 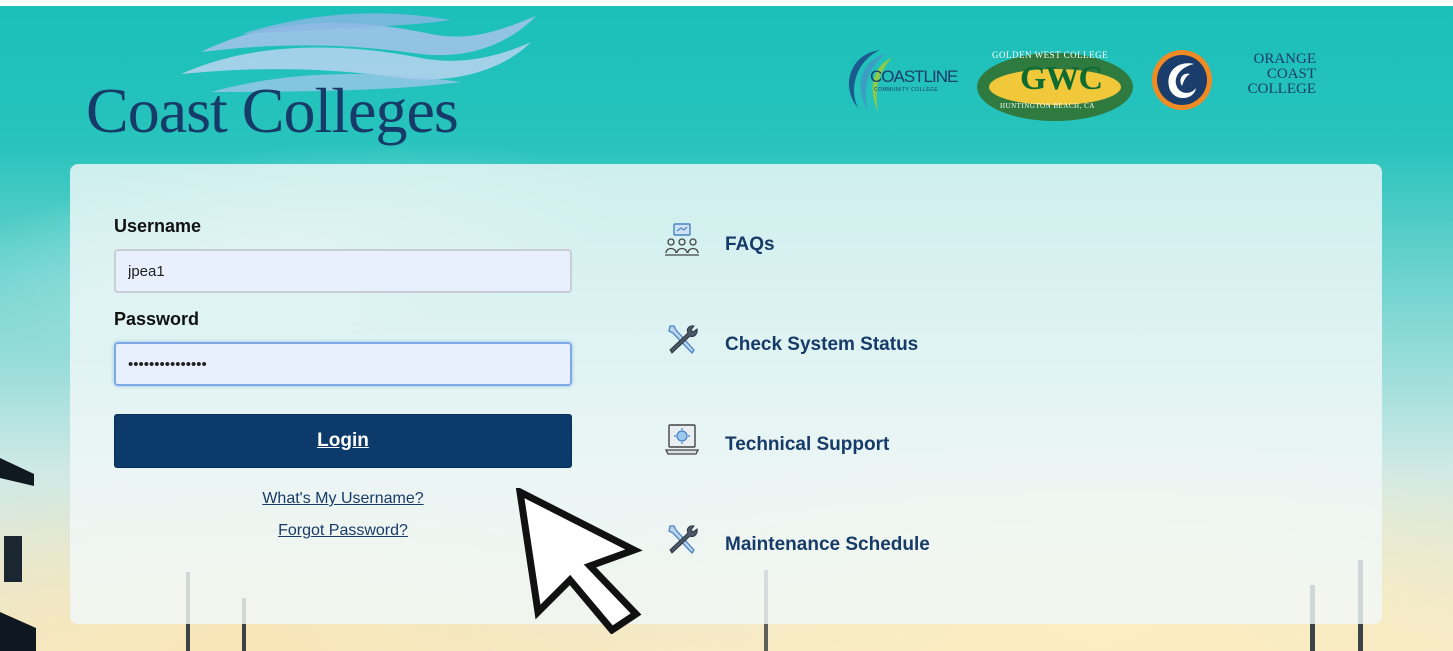 I want to click on username-field: Username, so click(x=344, y=254).